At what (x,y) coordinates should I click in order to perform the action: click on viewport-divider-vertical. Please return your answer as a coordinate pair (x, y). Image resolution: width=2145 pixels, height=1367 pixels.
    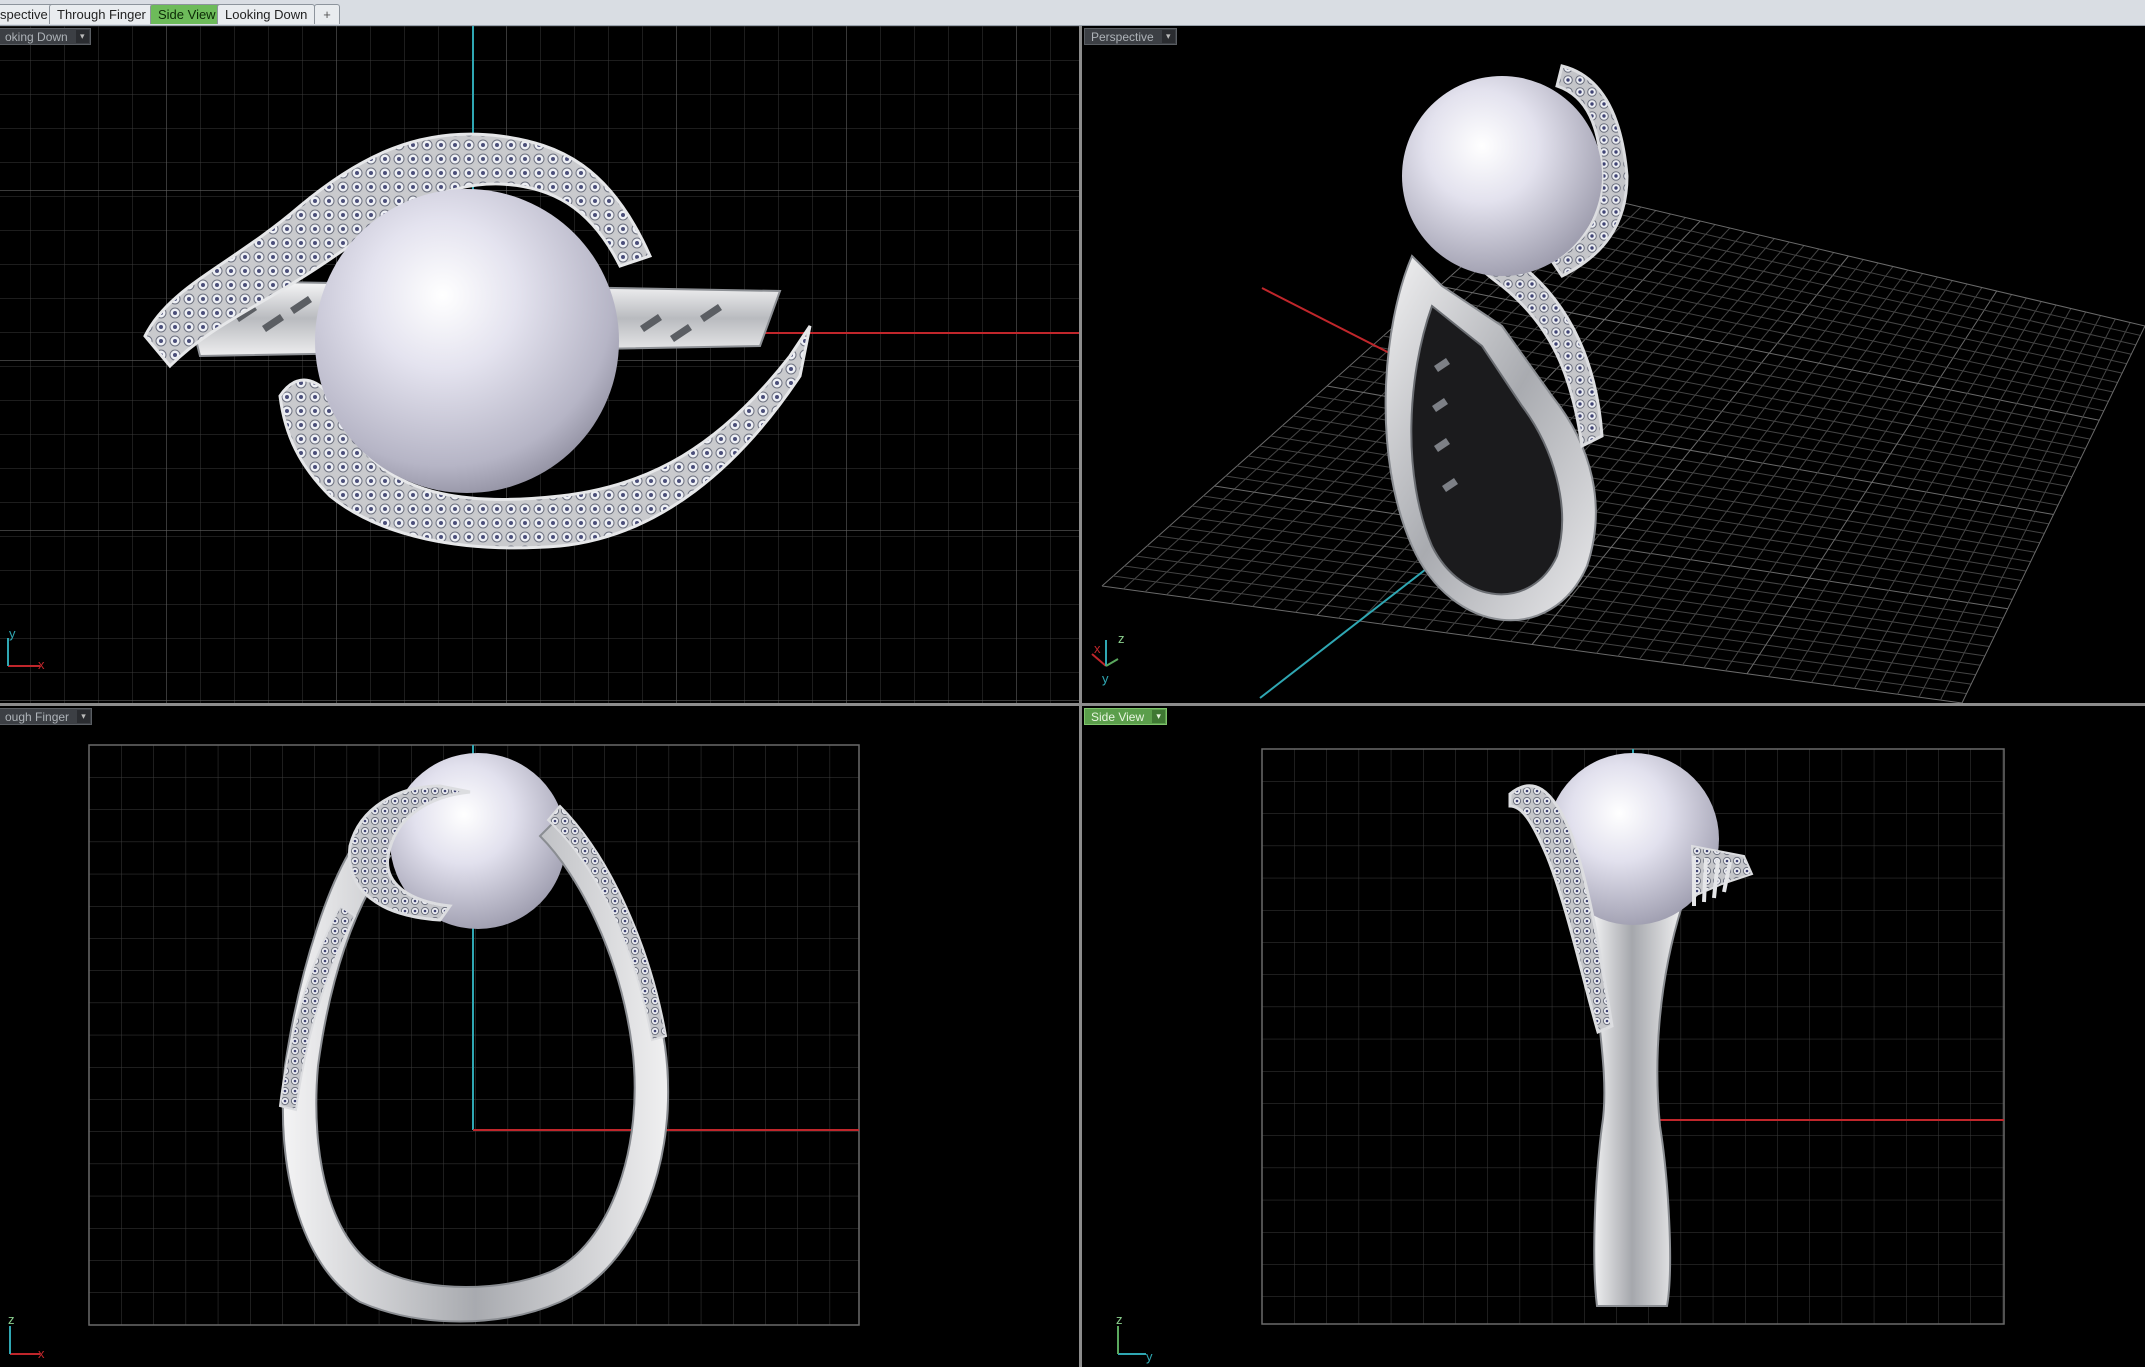
    Looking at the image, I should click on (1080, 696).